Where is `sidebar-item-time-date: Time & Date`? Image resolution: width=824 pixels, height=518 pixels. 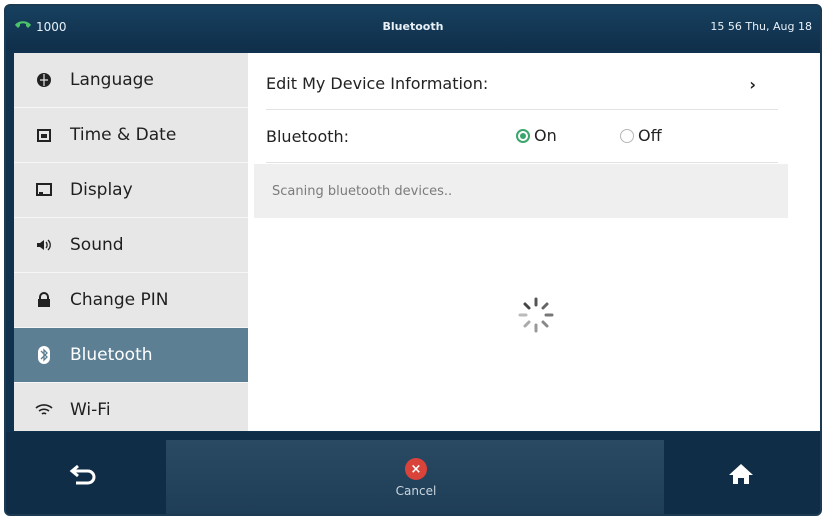
sidebar-item-time-date: Time & Date is located at coordinates (131, 135).